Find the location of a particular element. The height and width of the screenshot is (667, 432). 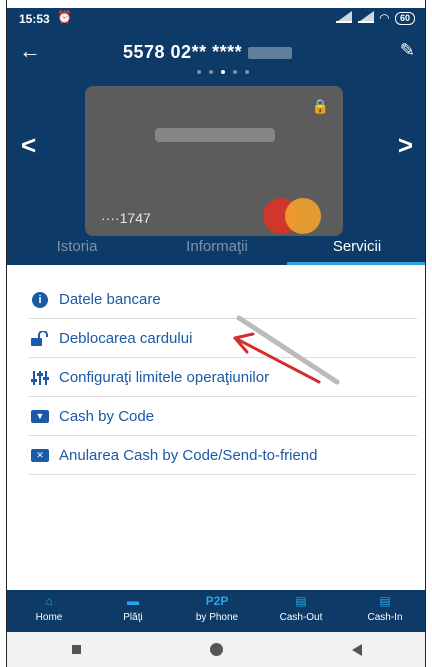

blurred-card-name is located at coordinates (215, 135).